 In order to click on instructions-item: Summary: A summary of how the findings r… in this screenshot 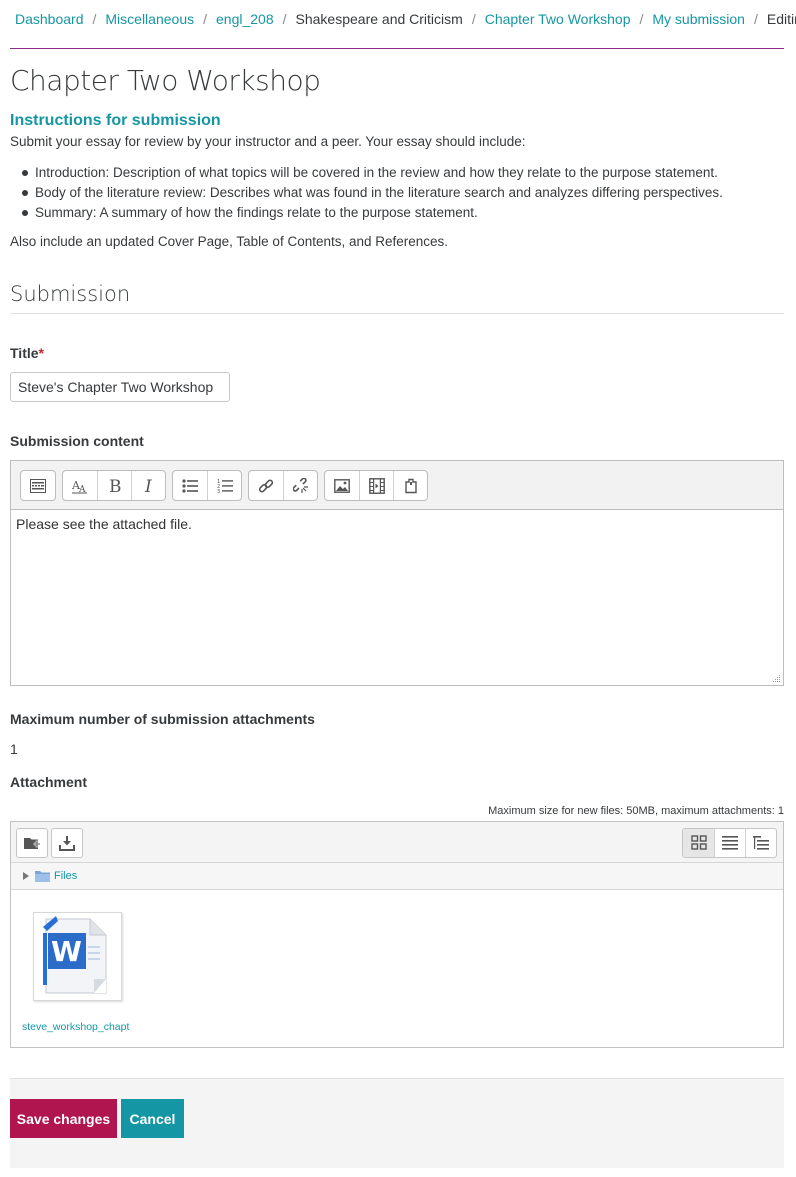, I will do `click(372, 213)`.